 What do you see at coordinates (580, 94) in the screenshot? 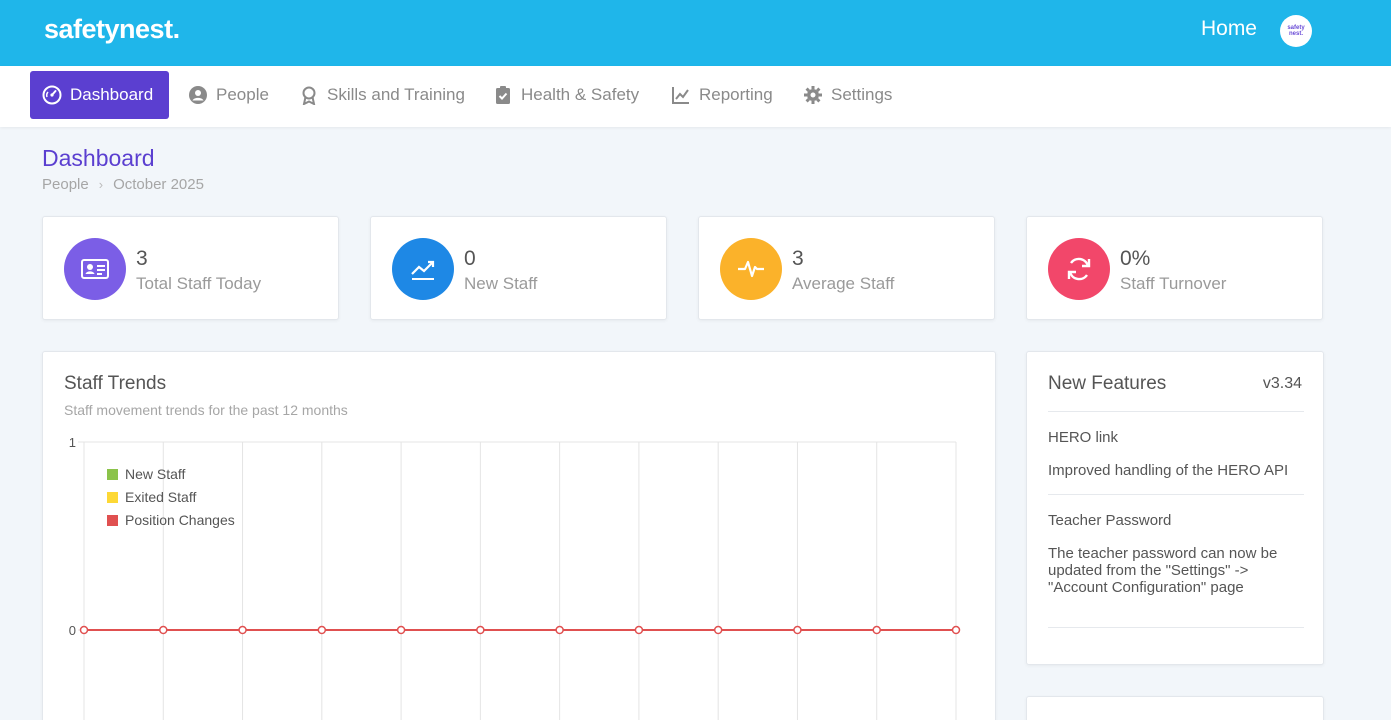
I see `nav-health-label: Health & Safety` at bounding box center [580, 94].